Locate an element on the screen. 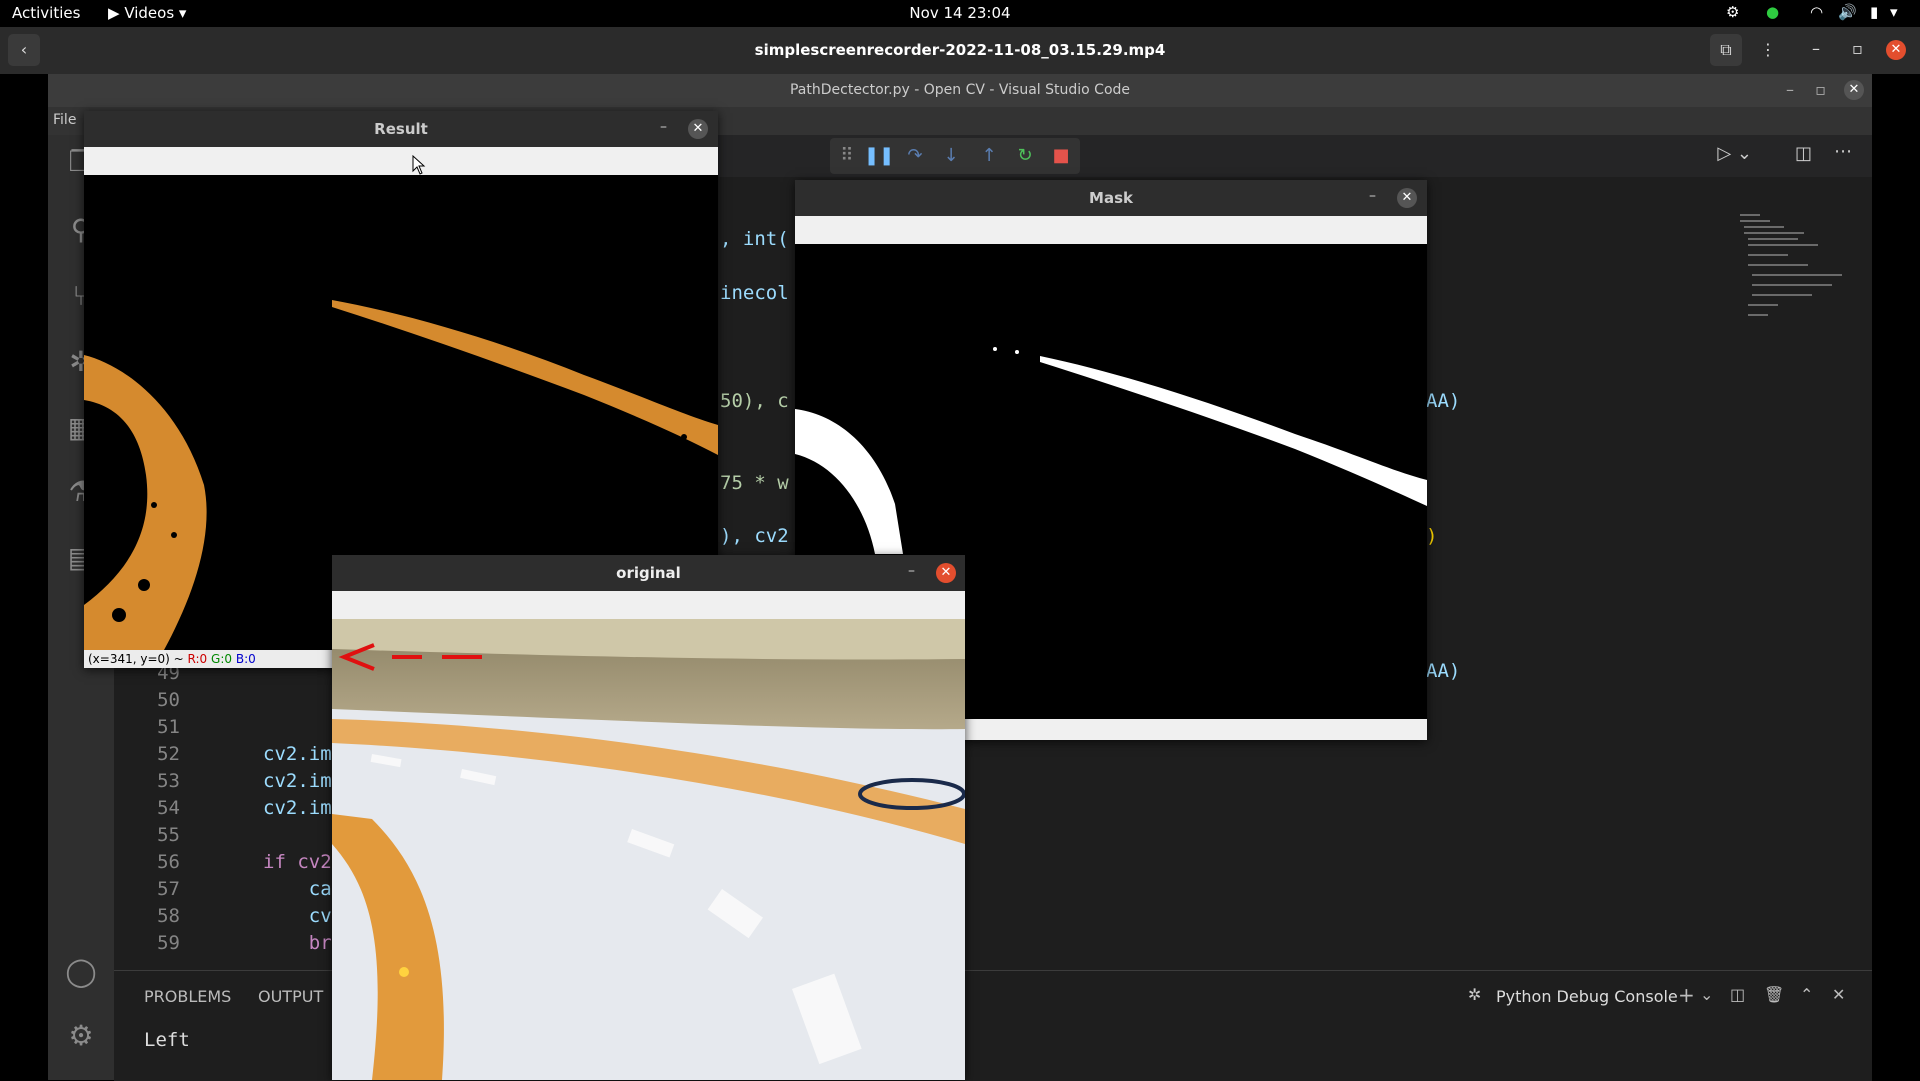  chevron-down-icon: ⌄ is located at coordinates (1706, 994).